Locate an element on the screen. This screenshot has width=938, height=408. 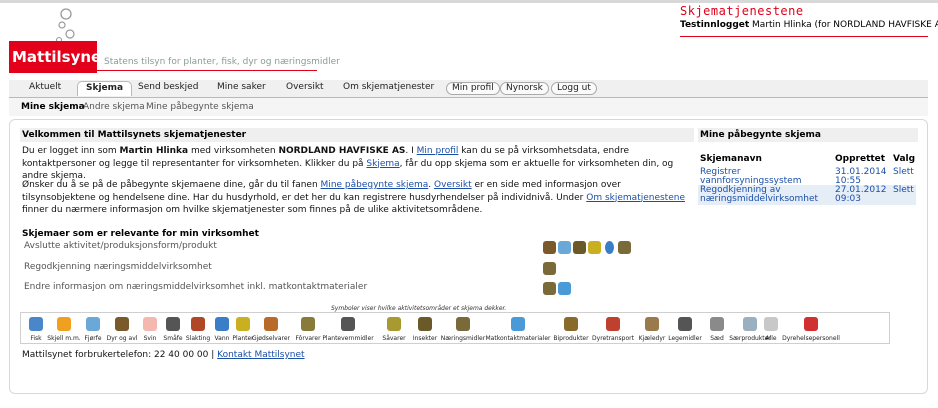
legend-label: Sæd is located at coordinates (717, 338).